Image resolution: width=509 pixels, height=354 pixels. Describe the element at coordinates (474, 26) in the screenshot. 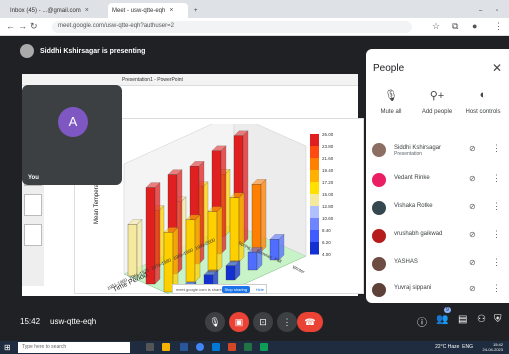

I see `profile-icon: ●` at that location.